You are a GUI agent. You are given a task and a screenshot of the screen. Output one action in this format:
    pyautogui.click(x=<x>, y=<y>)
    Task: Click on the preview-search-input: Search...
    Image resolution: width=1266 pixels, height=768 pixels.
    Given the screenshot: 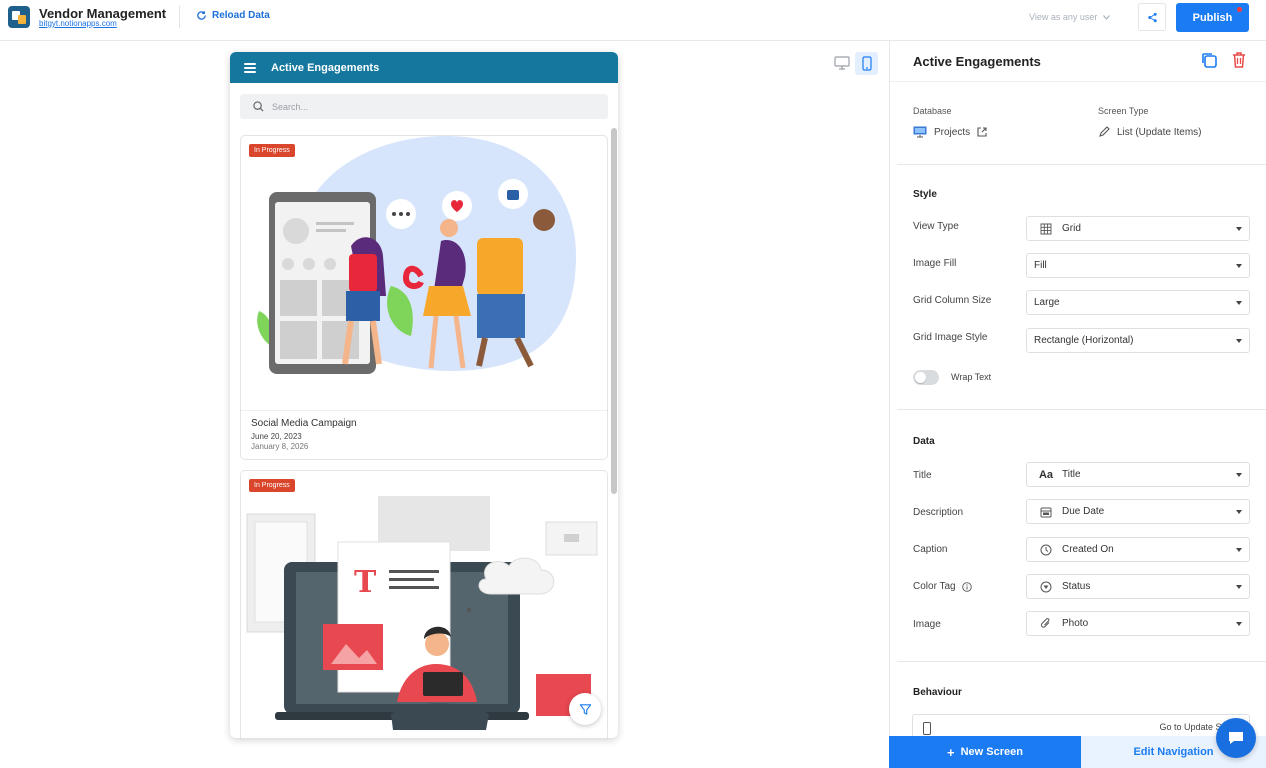 What is the action you would take?
    pyautogui.click(x=424, y=106)
    